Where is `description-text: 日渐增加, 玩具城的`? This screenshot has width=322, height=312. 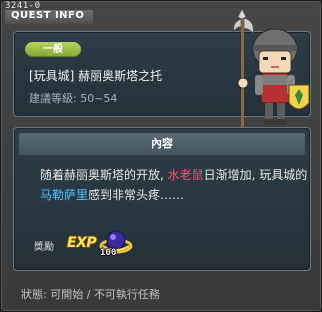 description-text: 日渐增加, 玩具城的 is located at coordinates (255, 175).